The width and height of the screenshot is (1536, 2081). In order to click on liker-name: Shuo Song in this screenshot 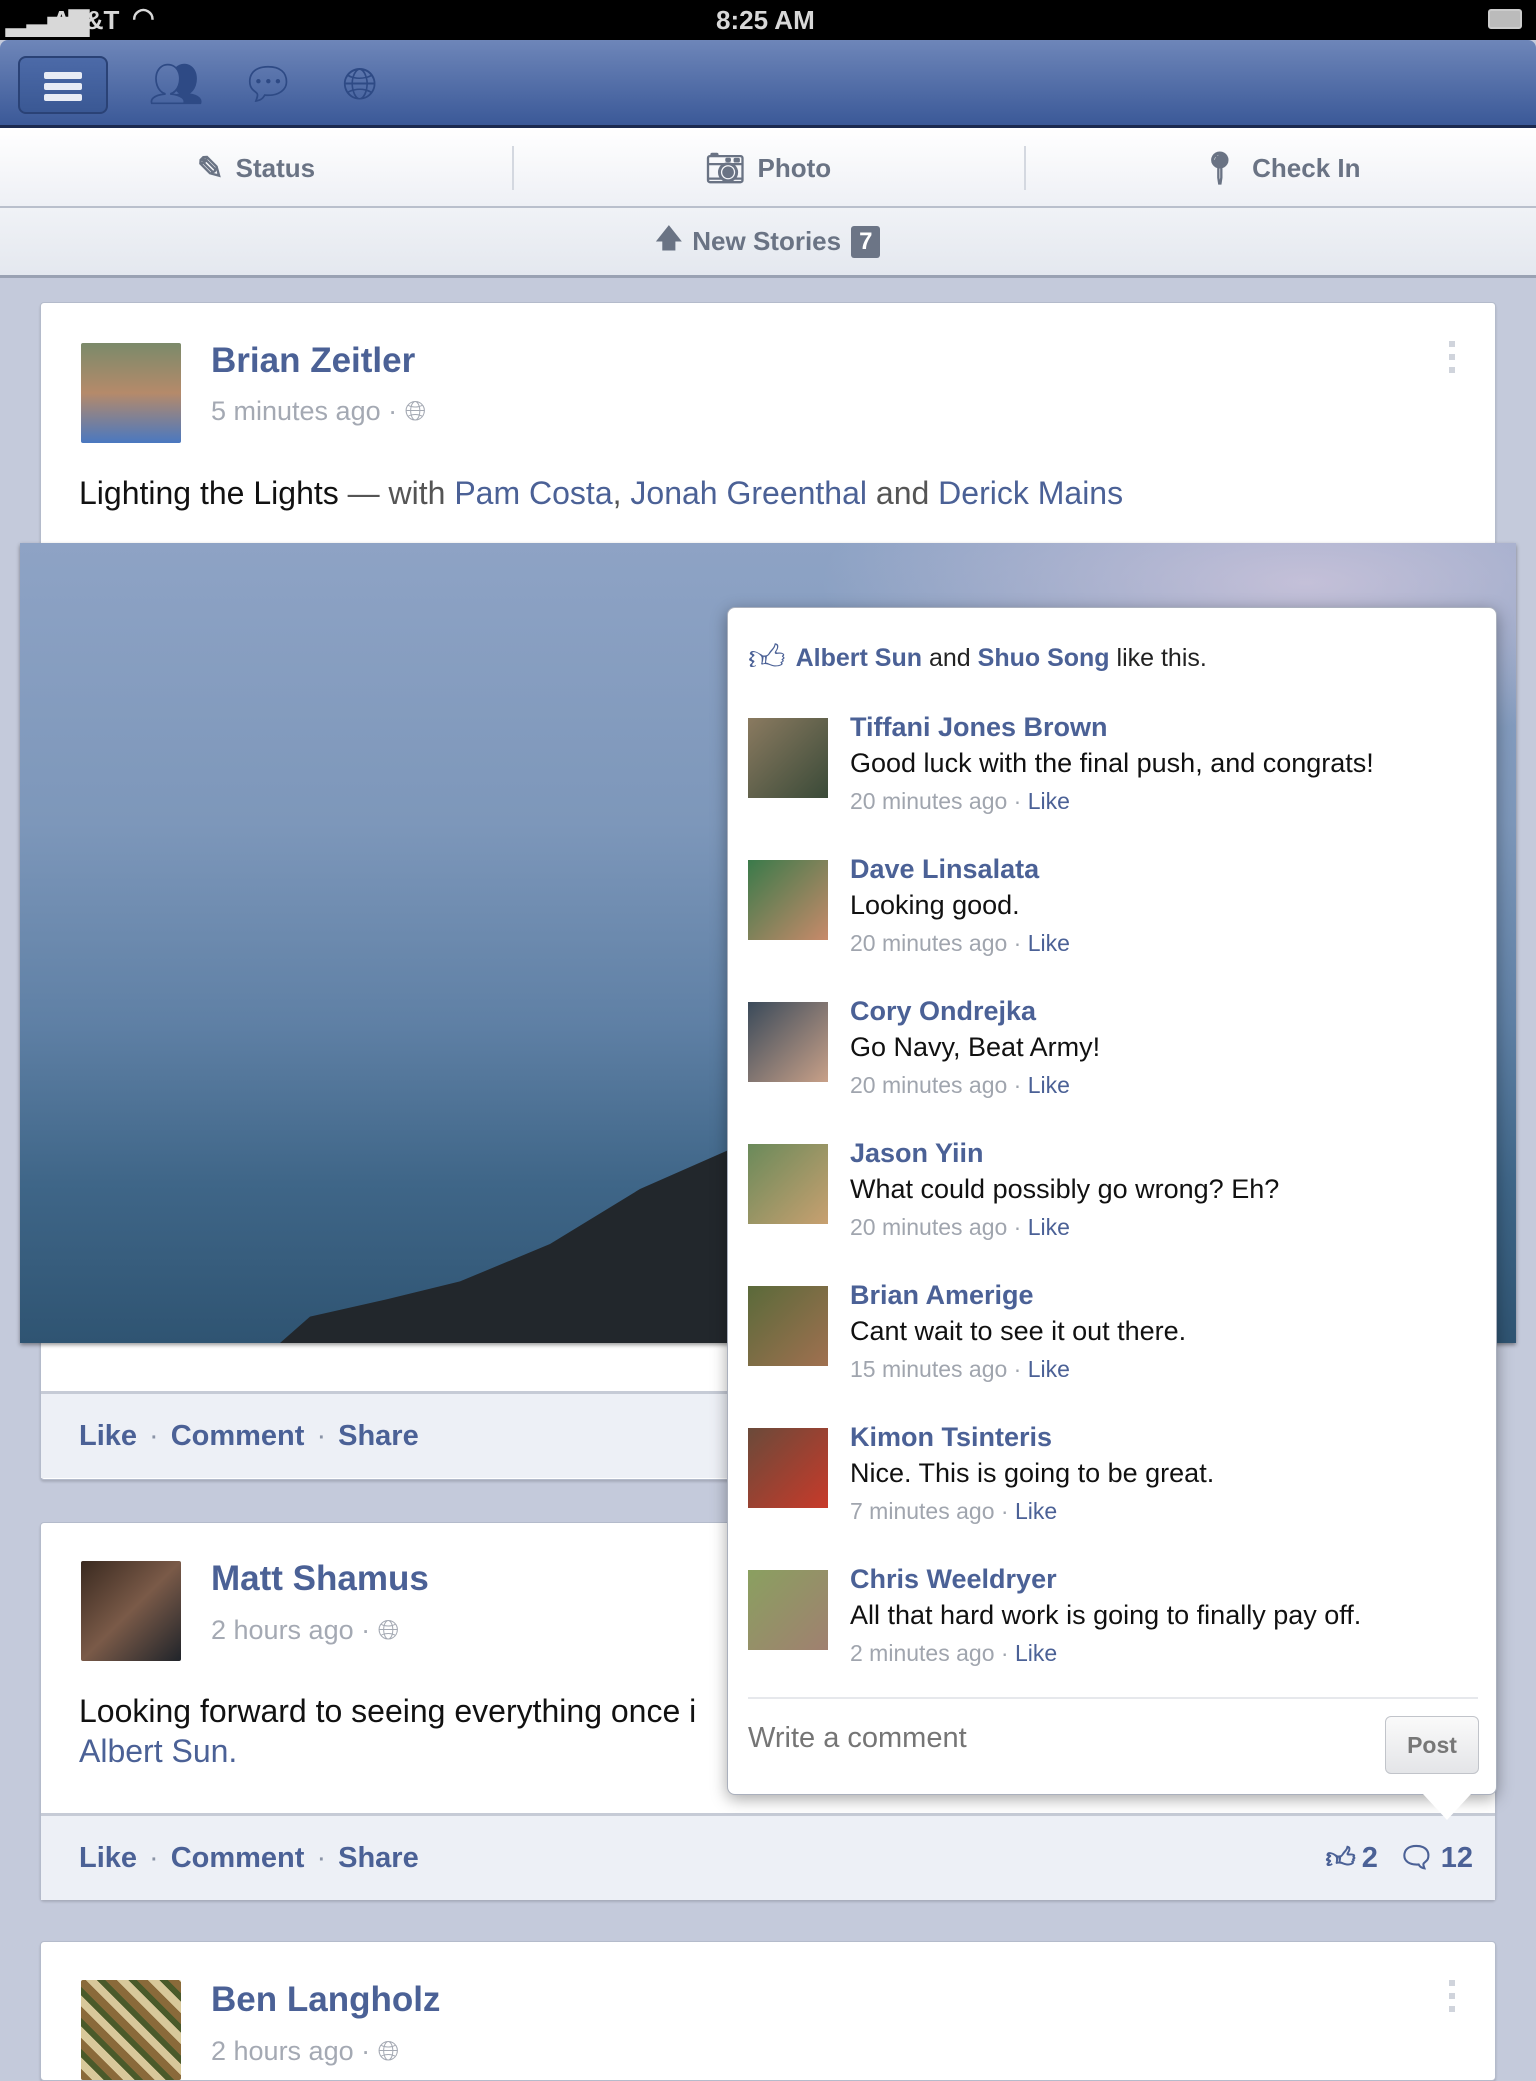, I will do `click(1044, 658)`.